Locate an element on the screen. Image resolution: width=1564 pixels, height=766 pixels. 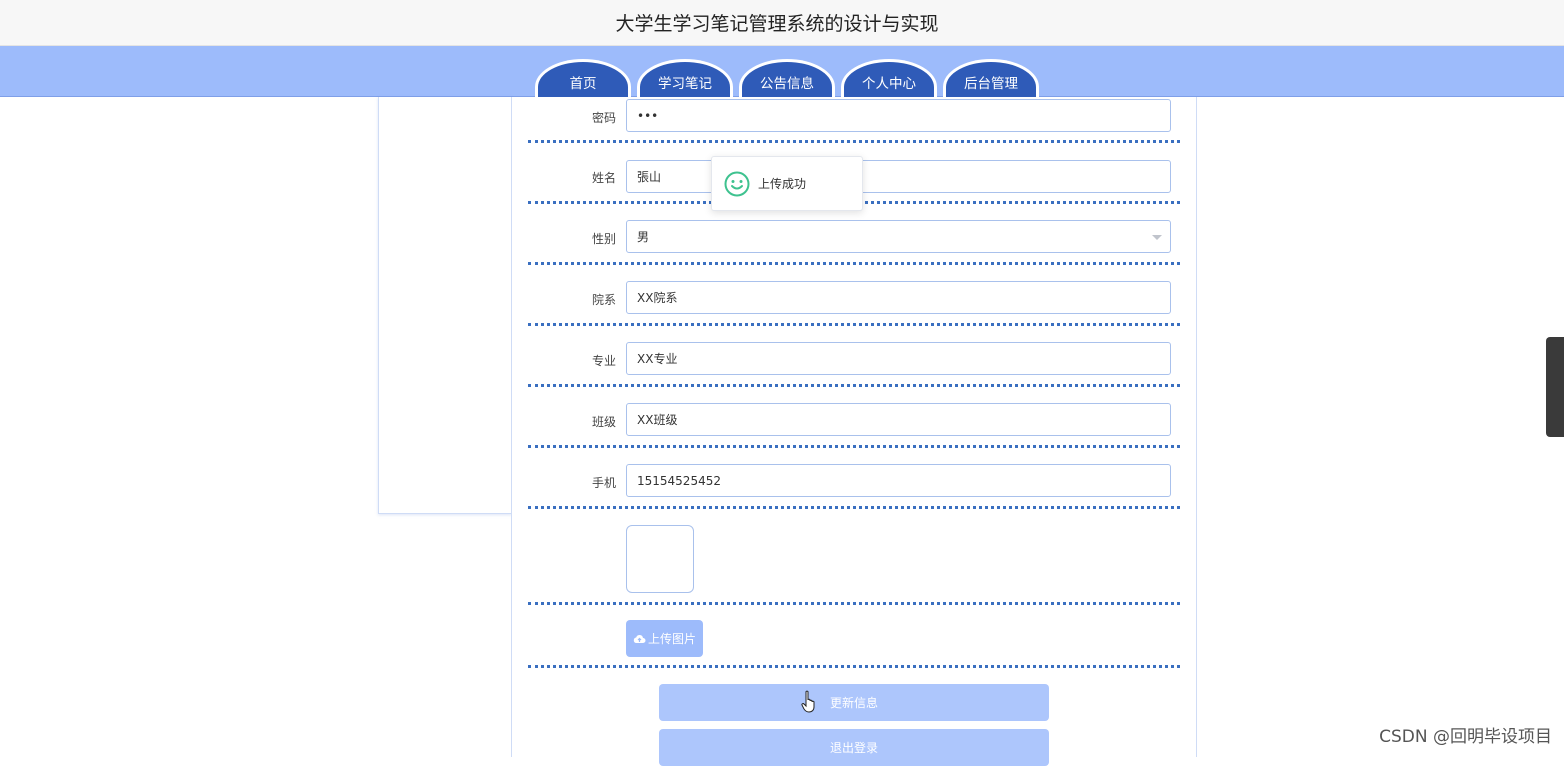
upload-image-label: 上传图片 is located at coordinates (671, 639).